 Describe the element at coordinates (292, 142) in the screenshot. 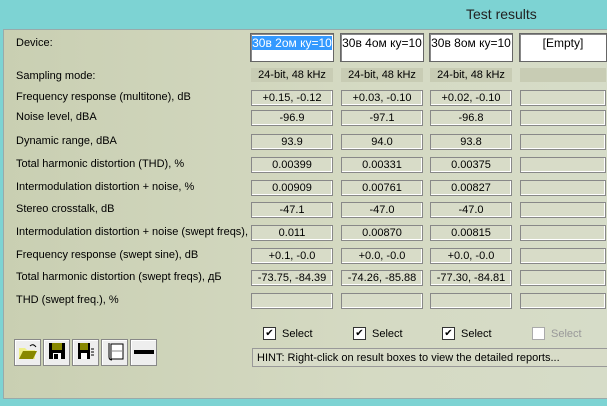

I see `result-box: 93.9` at that location.